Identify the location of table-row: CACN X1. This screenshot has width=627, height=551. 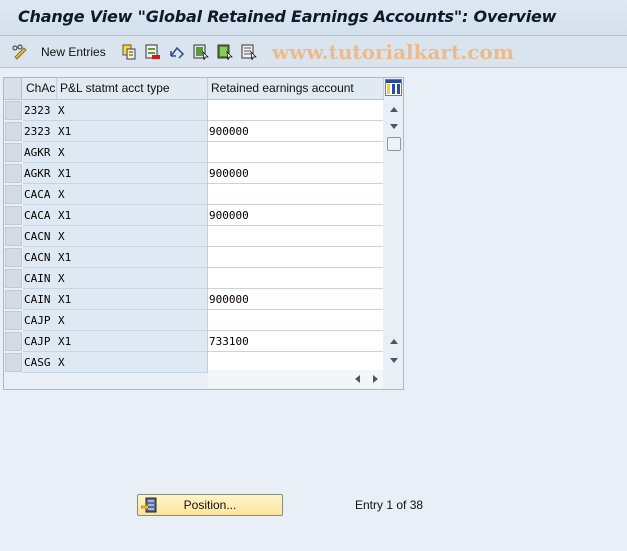
(194, 257).